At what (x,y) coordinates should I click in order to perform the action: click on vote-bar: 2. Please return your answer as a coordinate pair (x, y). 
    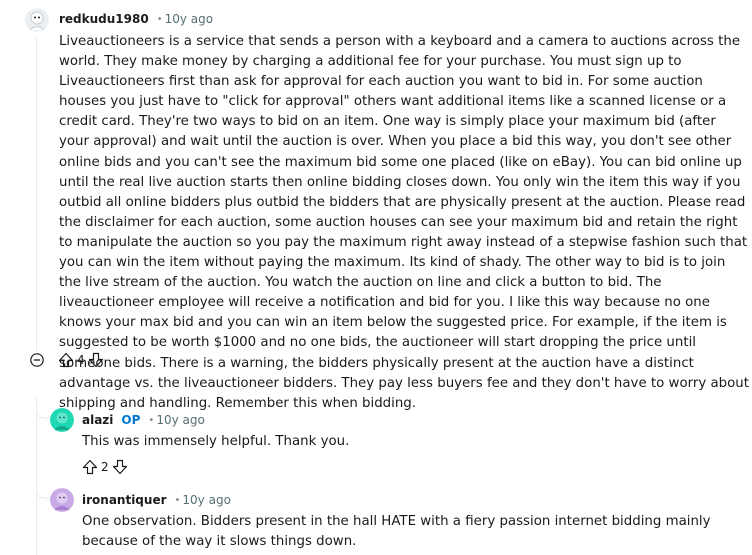
    Looking at the image, I should click on (105, 467).